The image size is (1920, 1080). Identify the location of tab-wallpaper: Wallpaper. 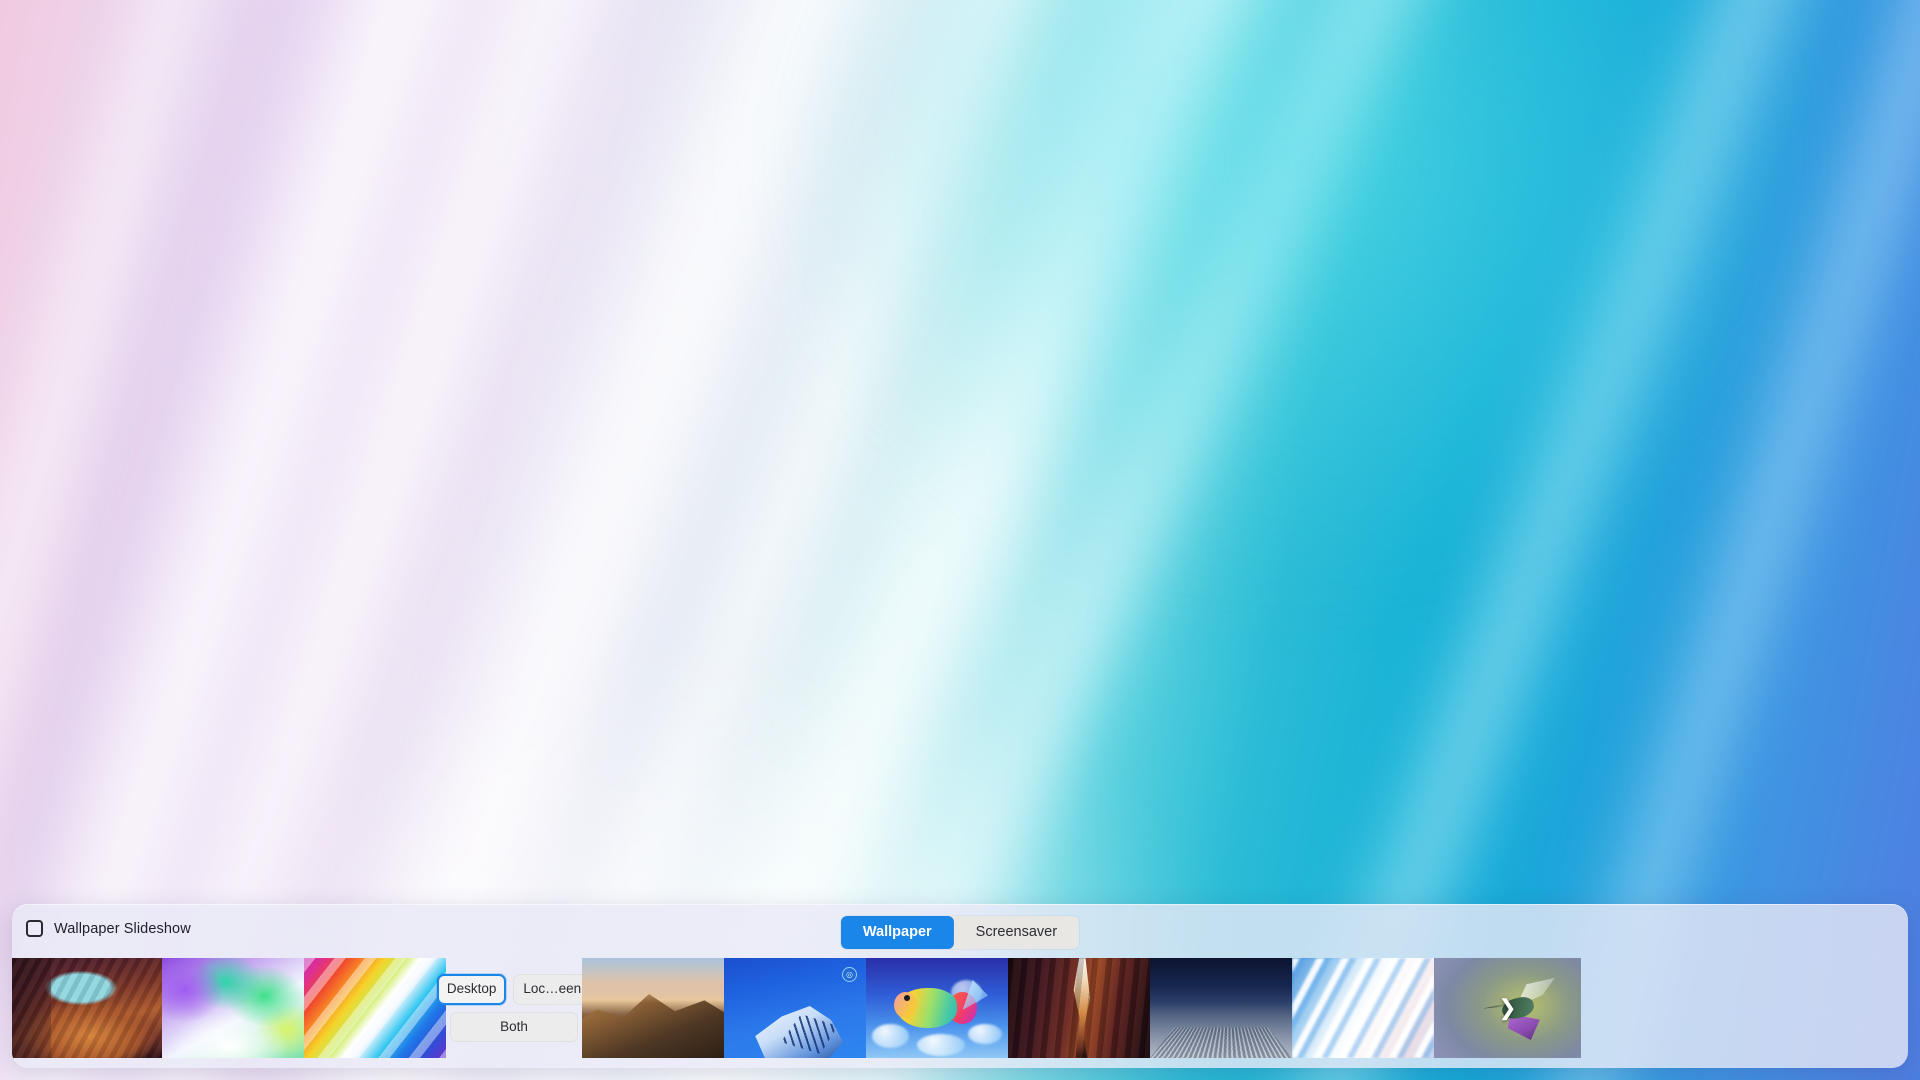
(897, 932).